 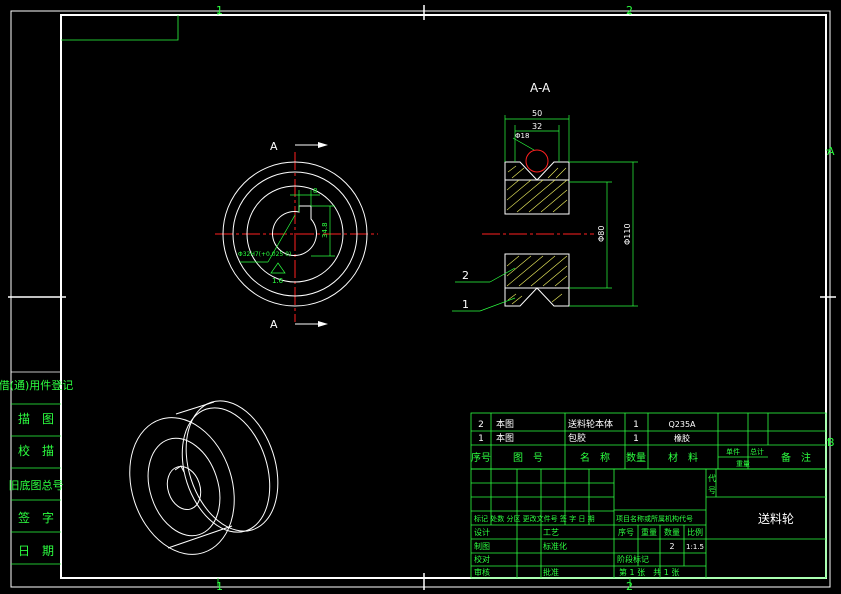 I want to click on front-view: A A 8 34.8 Φ32H7(+0.025 0) 1.6, so click(x=296, y=235).